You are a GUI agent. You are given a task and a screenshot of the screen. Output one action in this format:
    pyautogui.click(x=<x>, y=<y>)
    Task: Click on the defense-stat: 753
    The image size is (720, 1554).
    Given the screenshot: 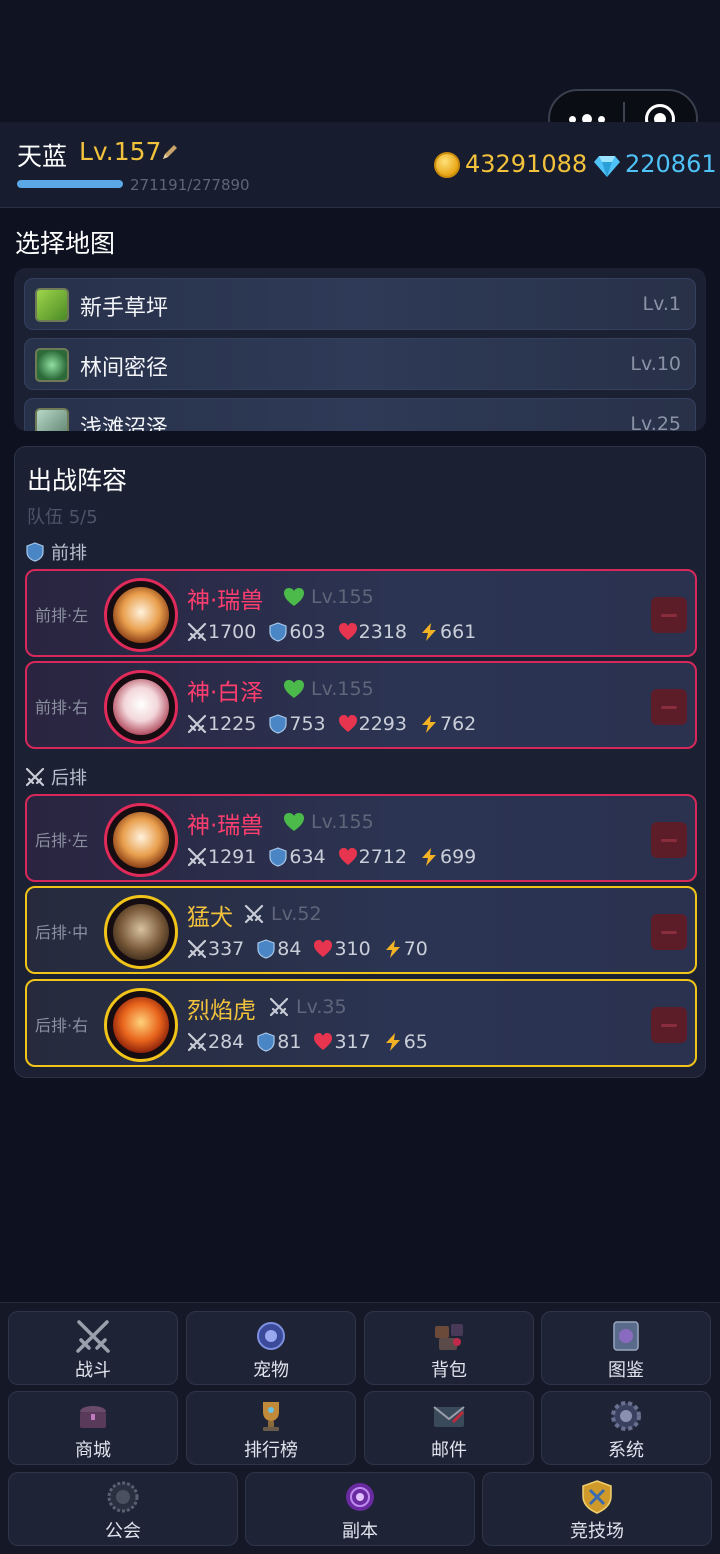 What is the action you would take?
    pyautogui.click(x=297, y=724)
    